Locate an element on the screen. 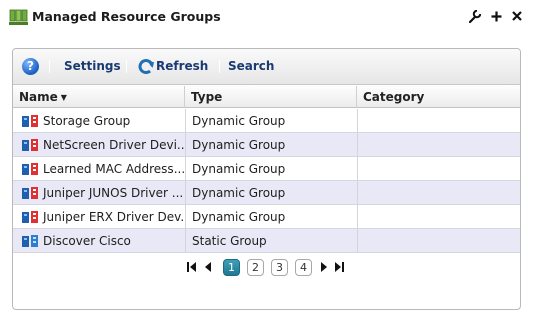  table-row: Juniper ERX Driver Dev... Dynamic Group is located at coordinates (266, 217).